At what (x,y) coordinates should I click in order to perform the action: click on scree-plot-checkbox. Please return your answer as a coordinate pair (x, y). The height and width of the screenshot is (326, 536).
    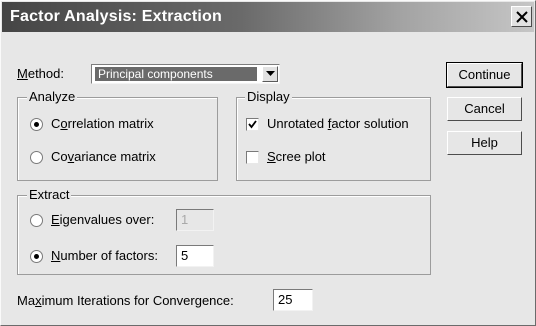
    Looking at the image, I should click on (252, 157).